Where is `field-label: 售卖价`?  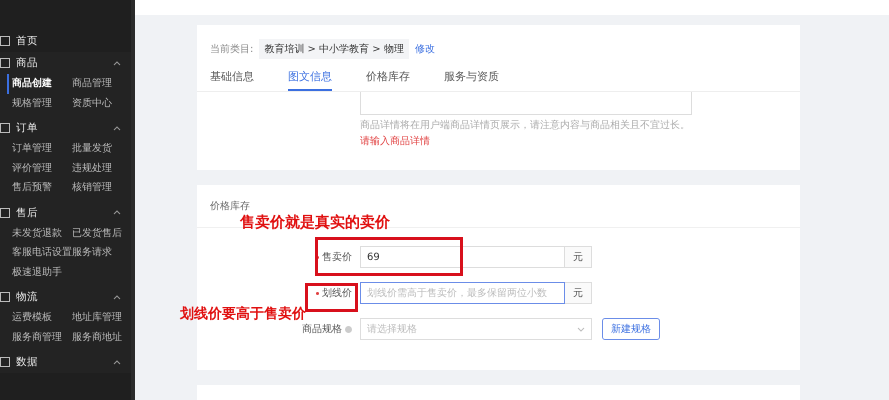 field-label: 售卖价 is located at coordinates (337, 257).